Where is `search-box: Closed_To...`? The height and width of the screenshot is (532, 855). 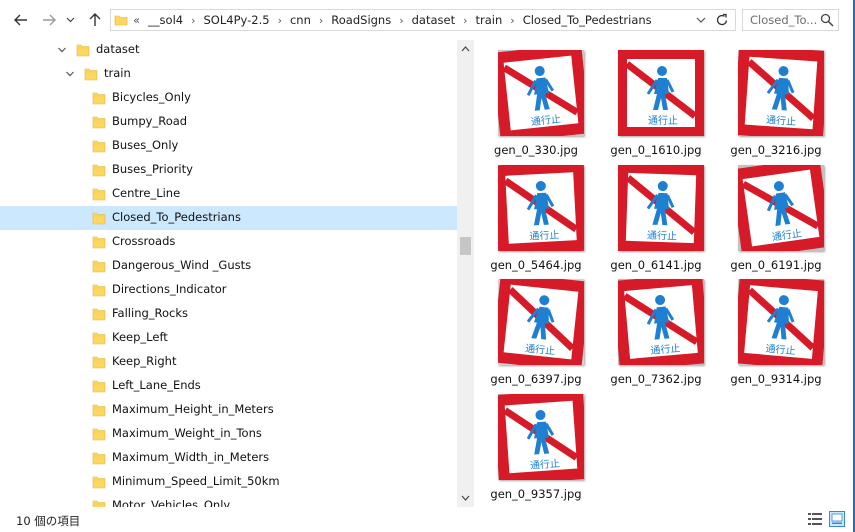
search-box: Closed_To... is located at coordinates (790, 20).